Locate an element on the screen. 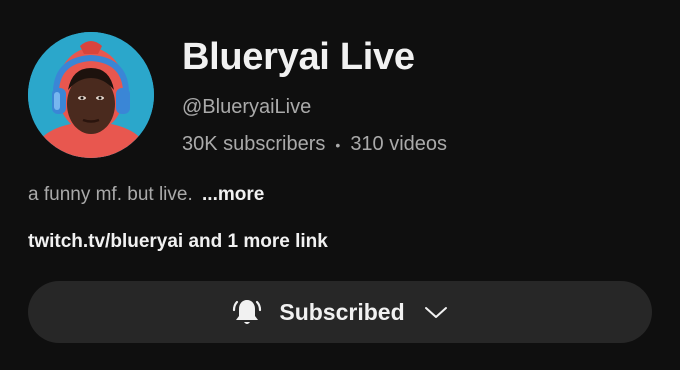  more-link: ...more is located at coordinates (233, 194).